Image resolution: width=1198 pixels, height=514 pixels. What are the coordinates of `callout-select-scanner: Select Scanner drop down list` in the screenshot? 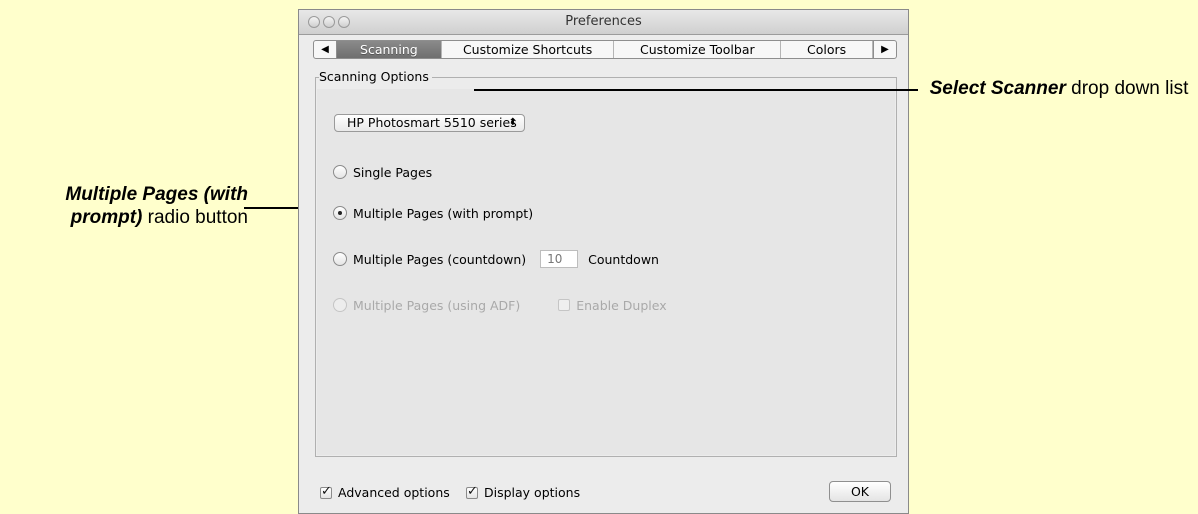 It's located at (1059, 88).